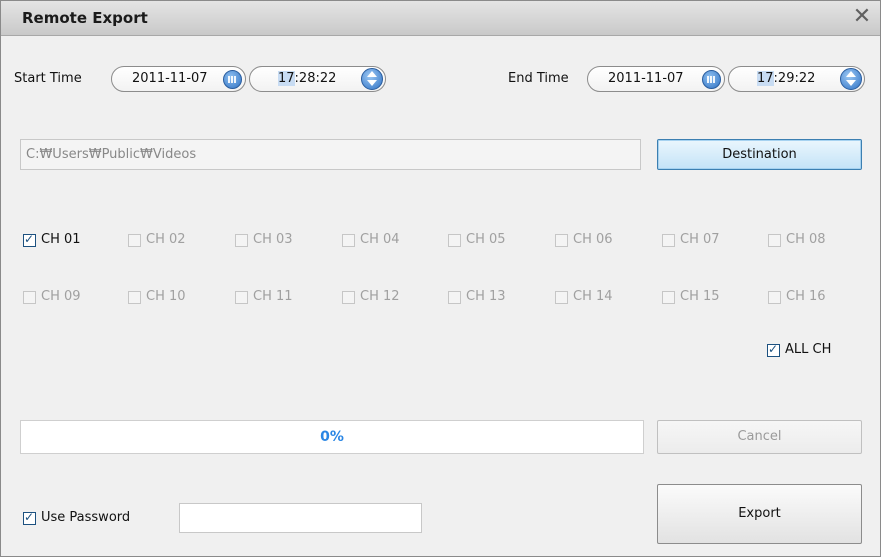 Image resolution: width=881 pixels, height=557 pixels. Describe the element at coordinates (593, 239) in the screenshot. I see `channel-label: CH 06` at that location.